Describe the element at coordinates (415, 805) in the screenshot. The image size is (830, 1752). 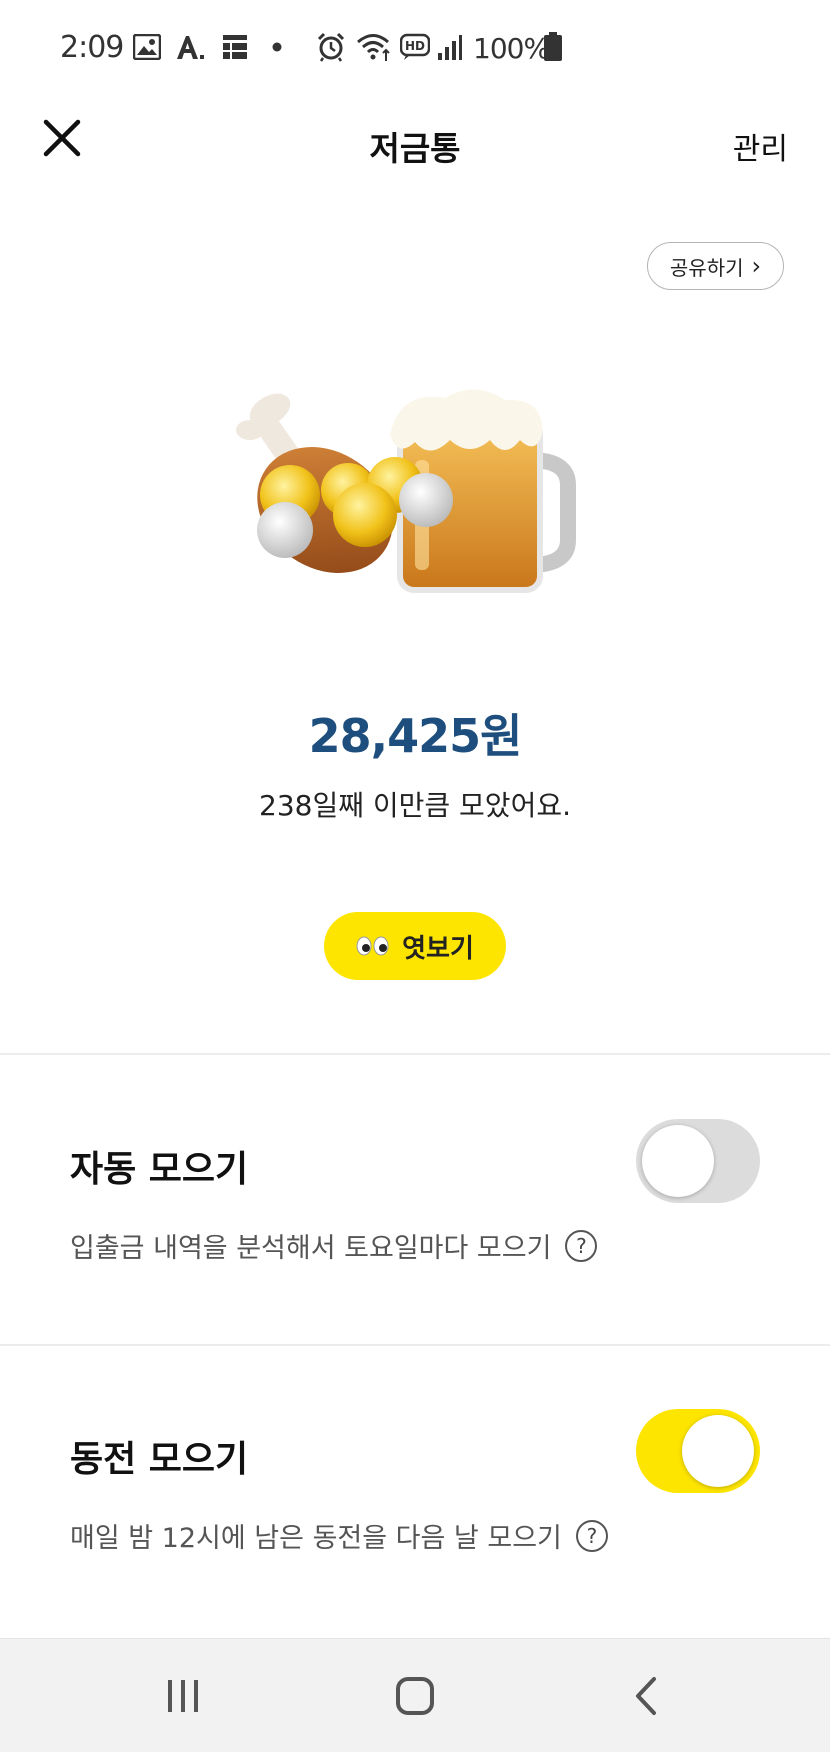
I see `savings-days-message: 238일째 이만큼 모았어요.` at that location.